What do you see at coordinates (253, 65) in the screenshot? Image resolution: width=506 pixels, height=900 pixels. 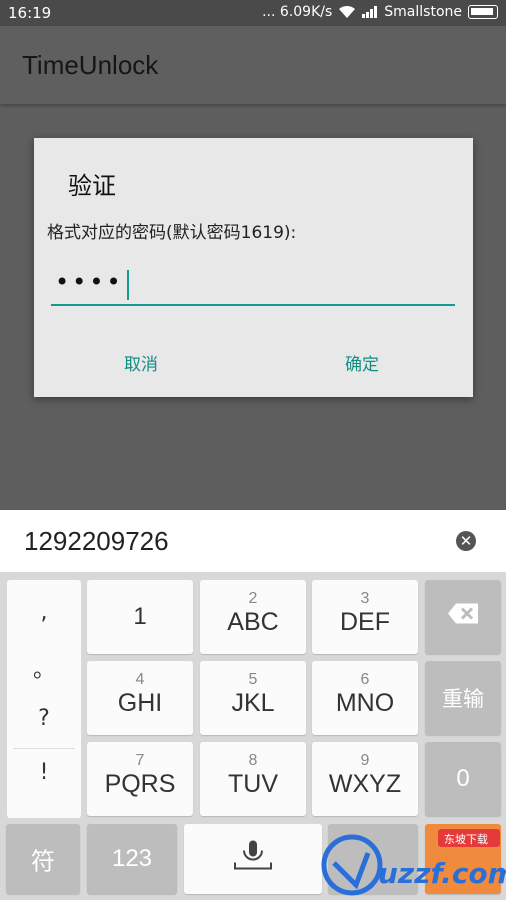 I see `app-bar: TimeUnlock` at bounding box center [253, 65].